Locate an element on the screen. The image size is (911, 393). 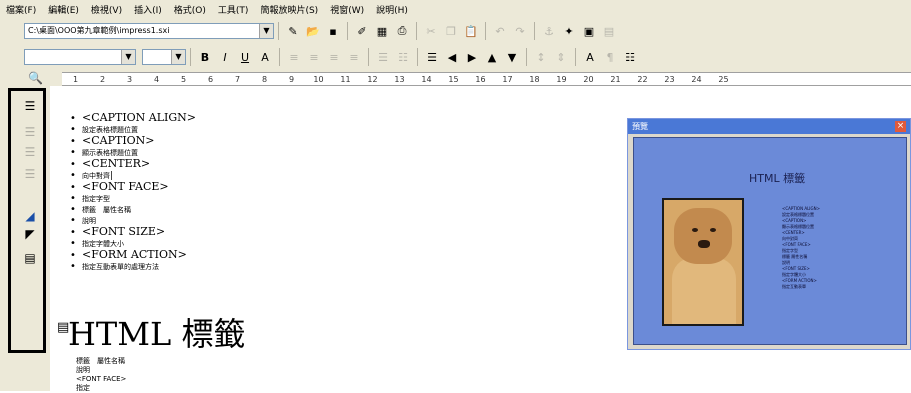
ruler-number: 6 is located at coordinates (210, 79).